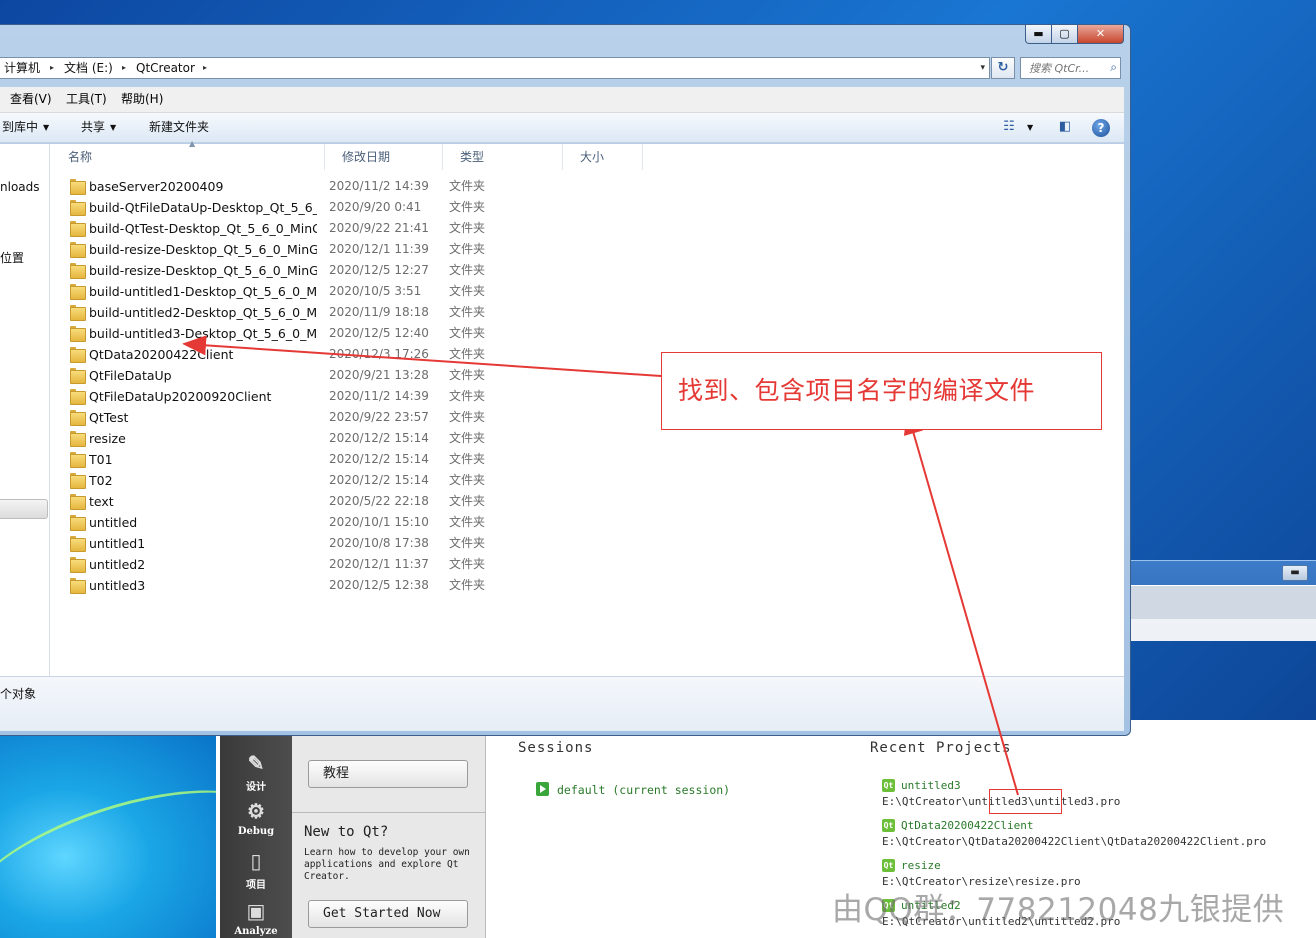  I want to click on file-date: 2020/11/2 14:39, so click(379, 186).